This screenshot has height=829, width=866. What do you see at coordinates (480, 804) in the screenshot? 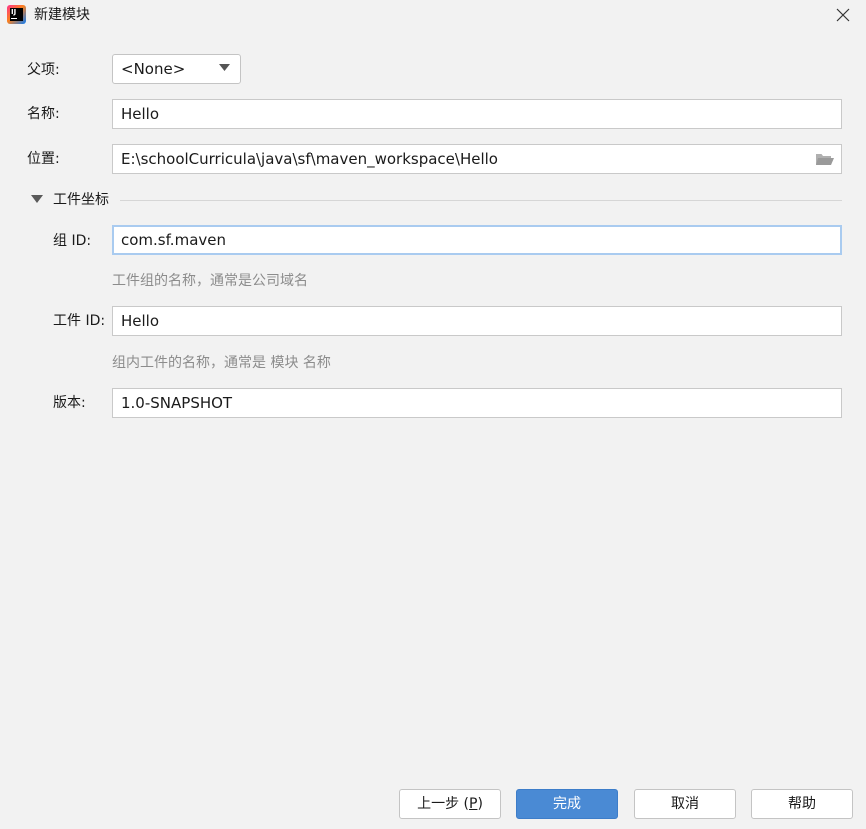
I see `previous-button-suffix: )` at bounding box center [480, 804].